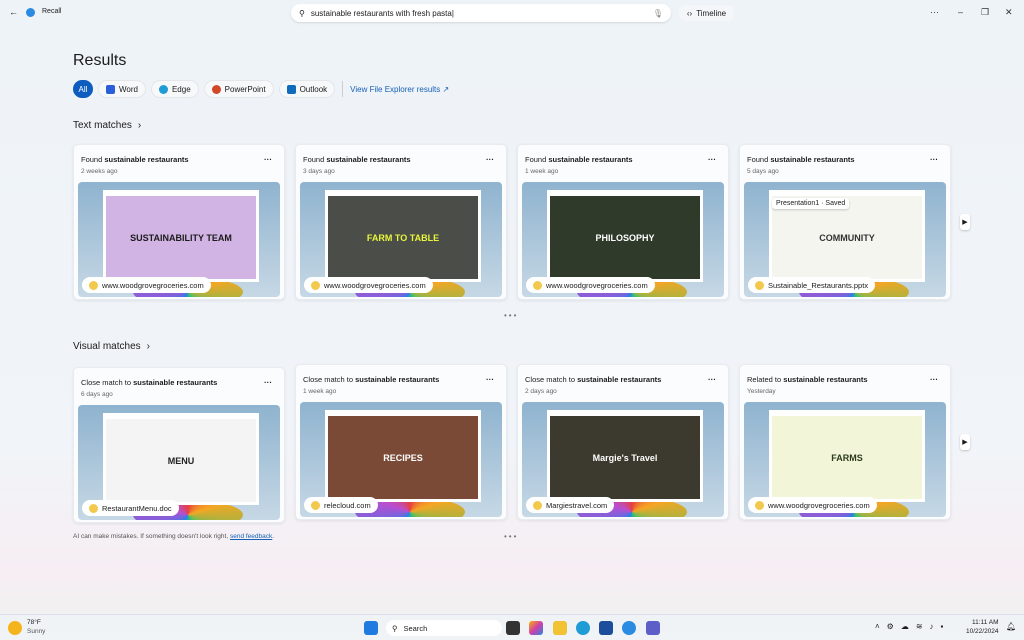 This screenshot has width=1024, height=640. Describe the element at coordinates (15, 628) in the screenshot. I see `weather-sun-icon` at that location.